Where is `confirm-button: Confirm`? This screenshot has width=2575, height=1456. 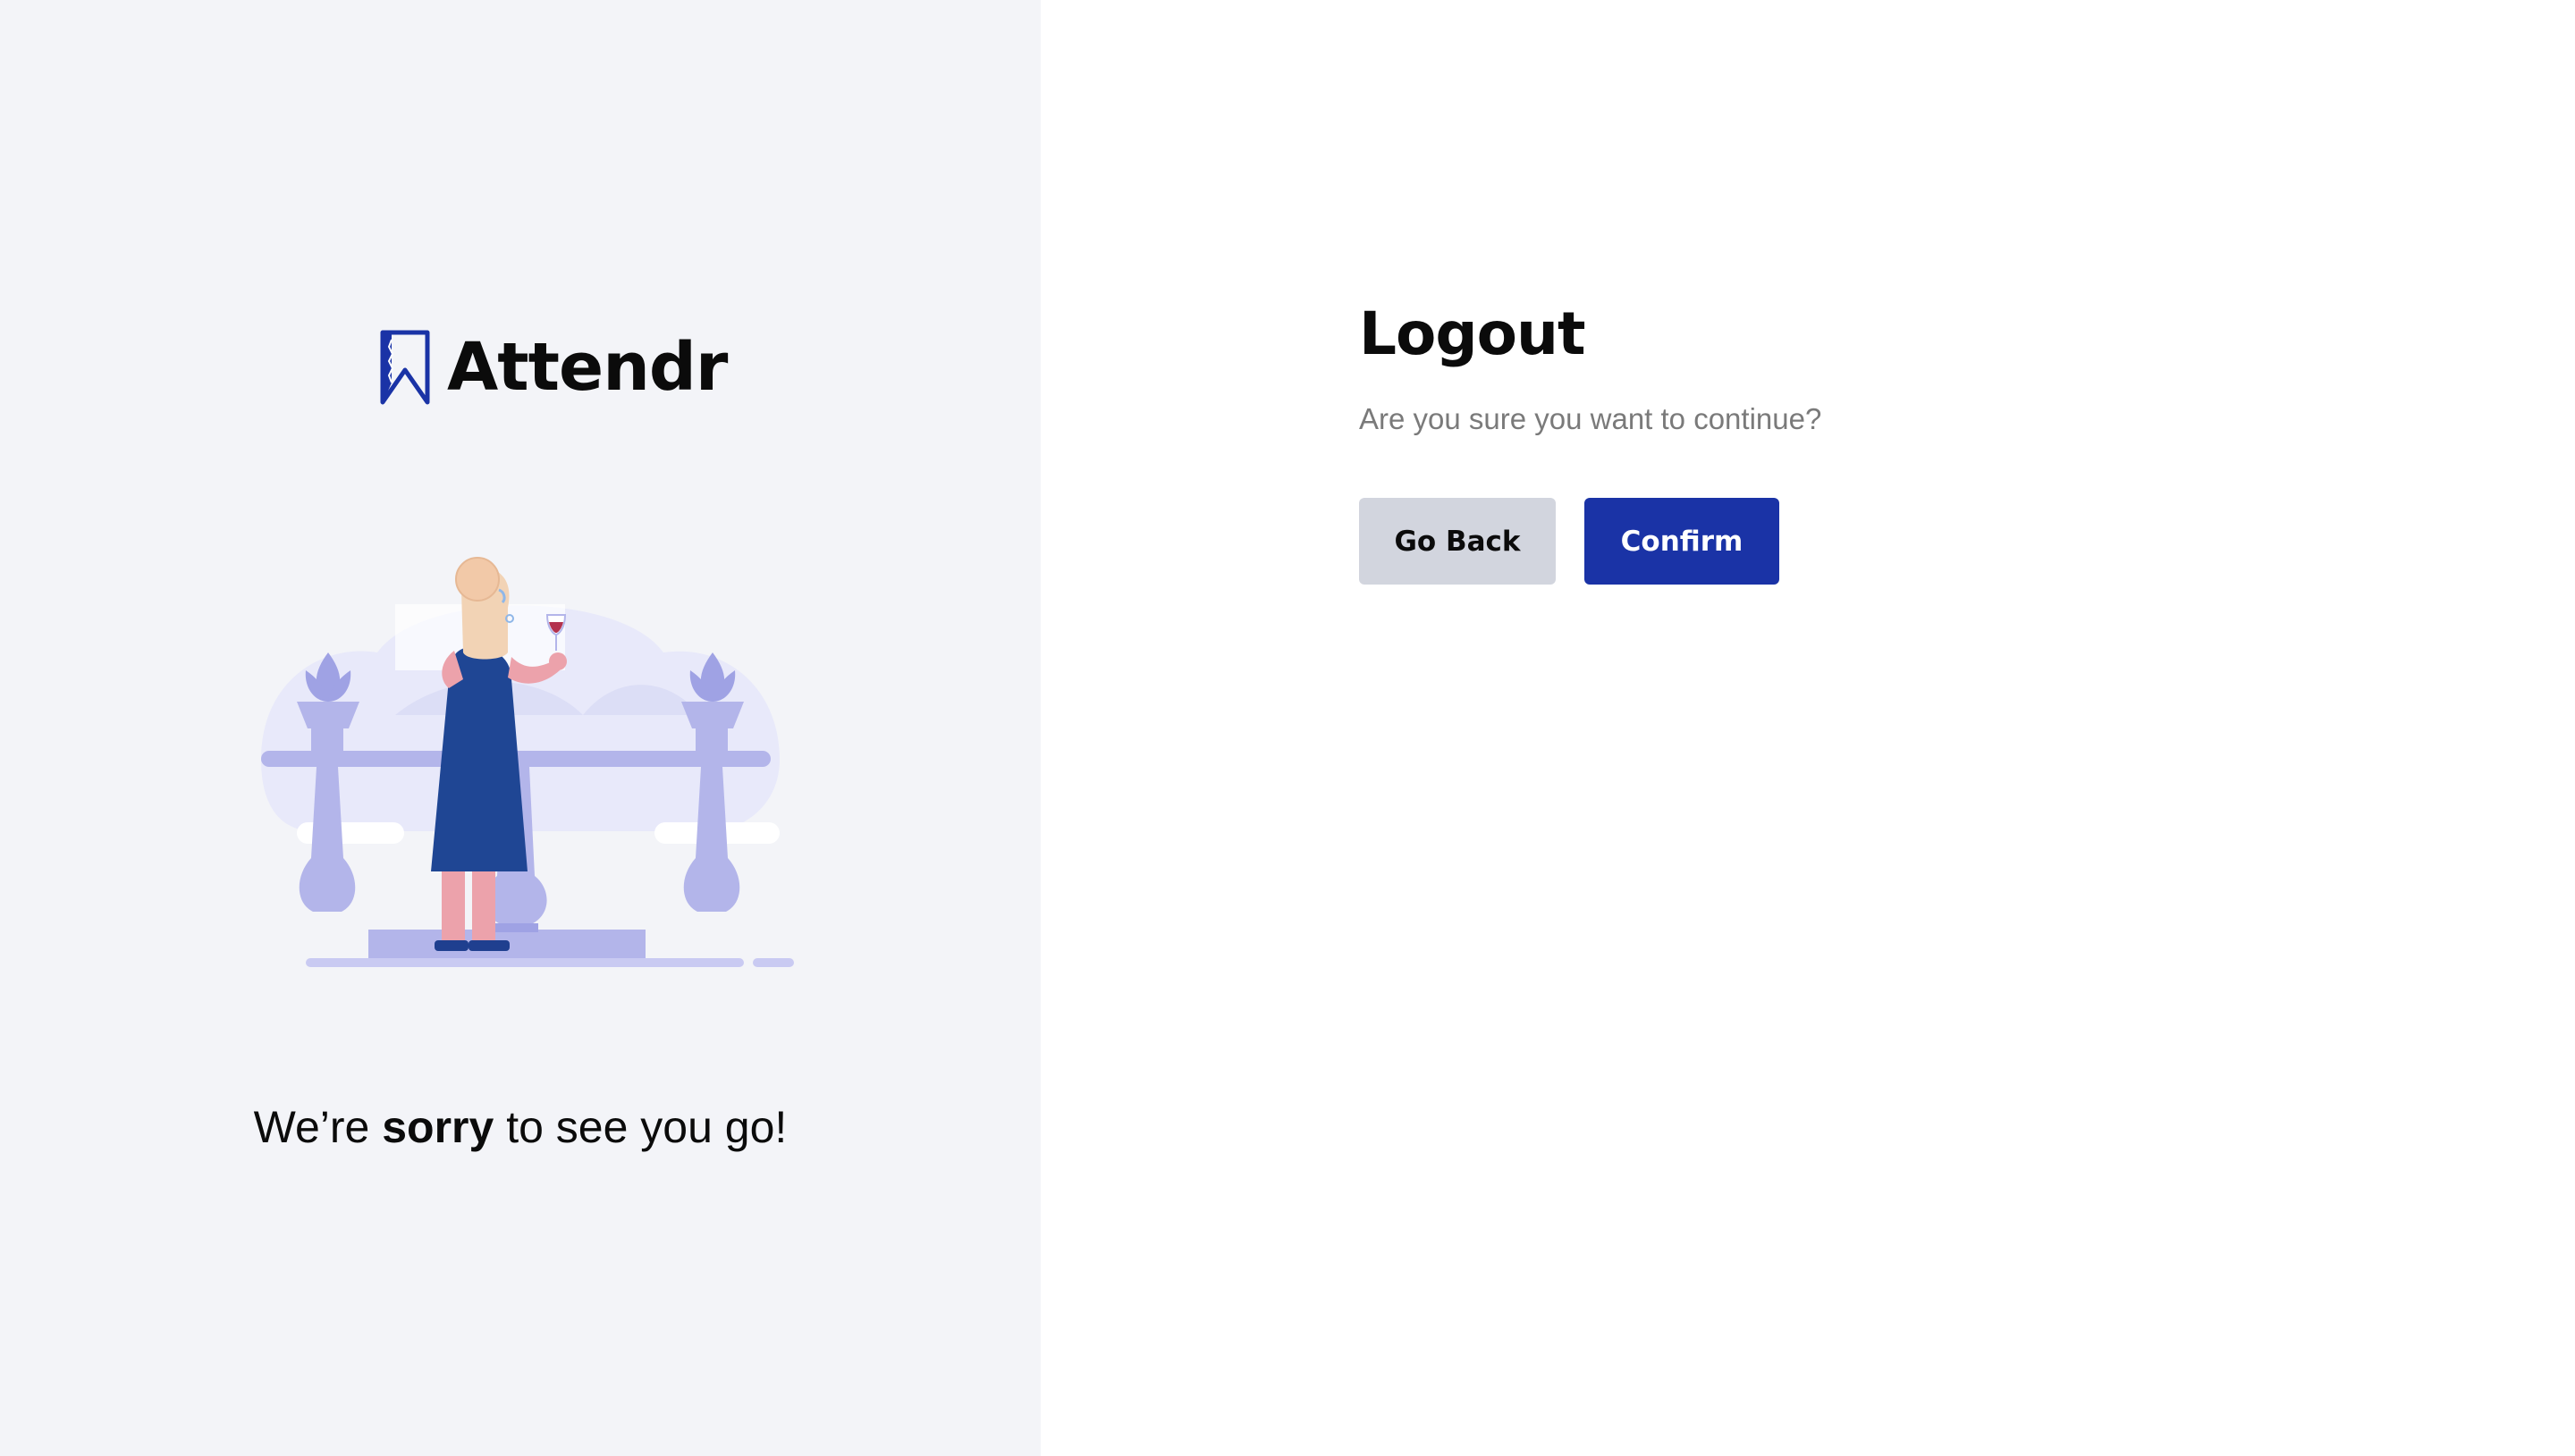 confirm-button: Confirm is located at coordinates (1681, 542).